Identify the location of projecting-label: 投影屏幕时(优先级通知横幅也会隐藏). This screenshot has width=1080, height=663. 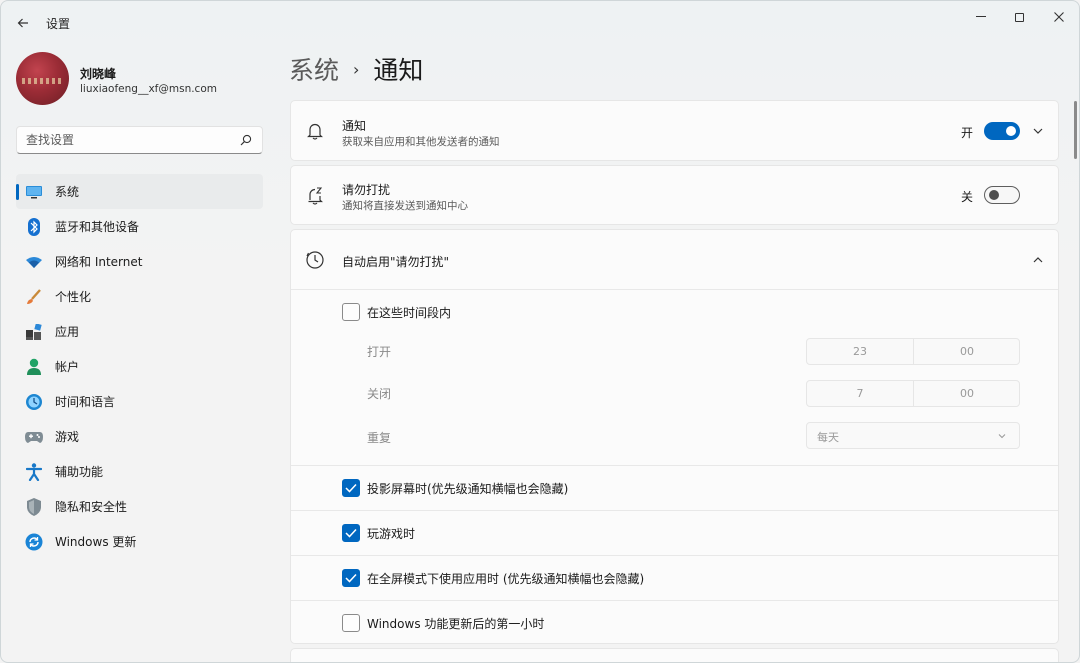
(468, 489).